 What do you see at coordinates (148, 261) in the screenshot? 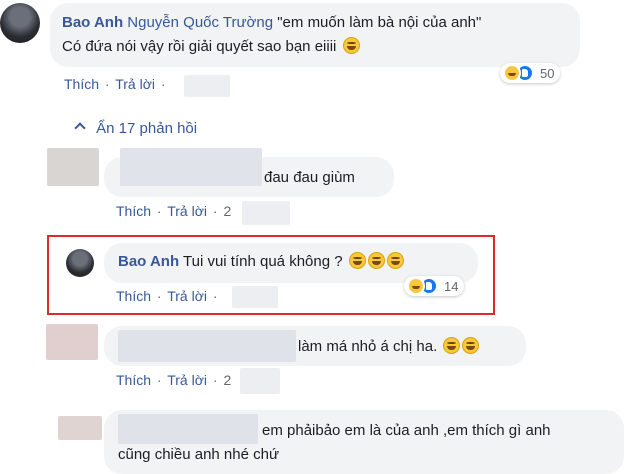
I see `reply-author: Bao Anh` at bounding box center [148, 261].